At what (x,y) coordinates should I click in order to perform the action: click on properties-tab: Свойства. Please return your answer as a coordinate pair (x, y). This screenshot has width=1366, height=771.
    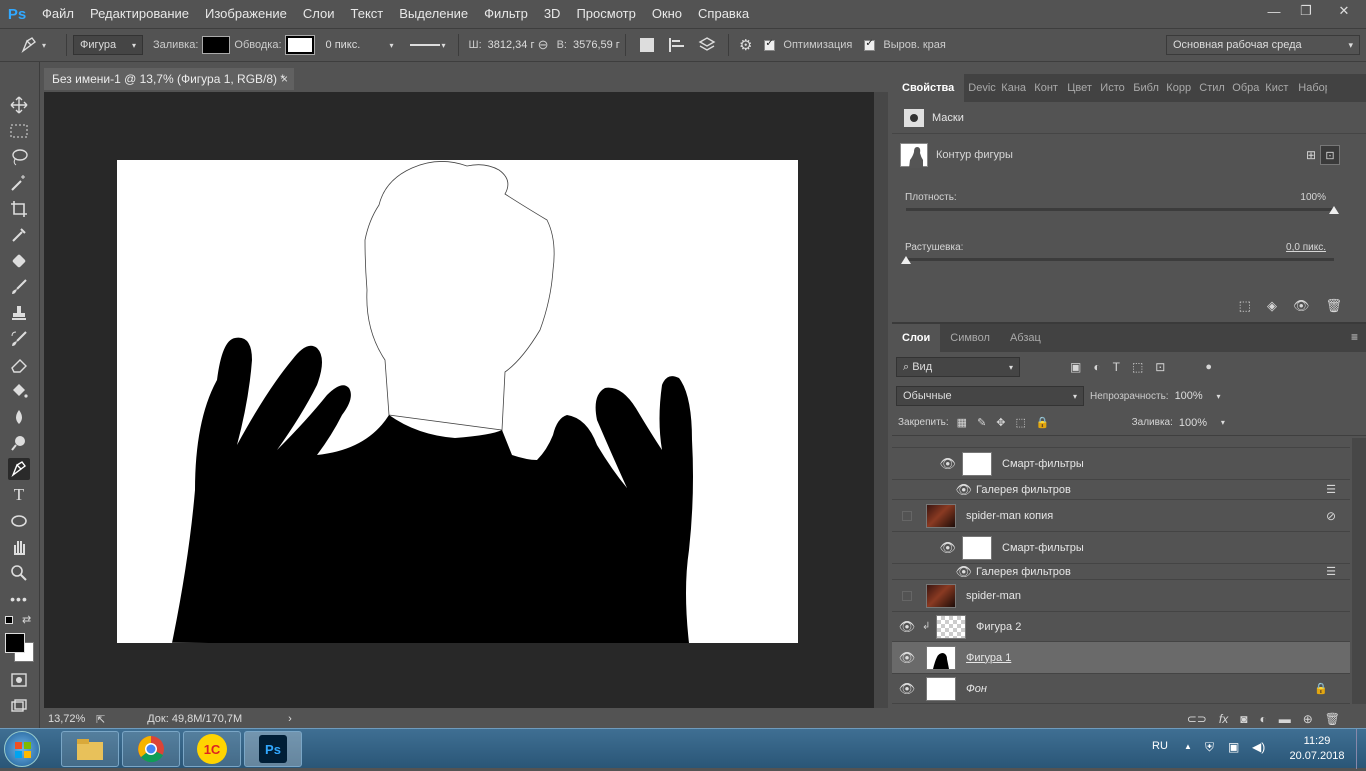
    Looking at the image, I should click on (928, 88).